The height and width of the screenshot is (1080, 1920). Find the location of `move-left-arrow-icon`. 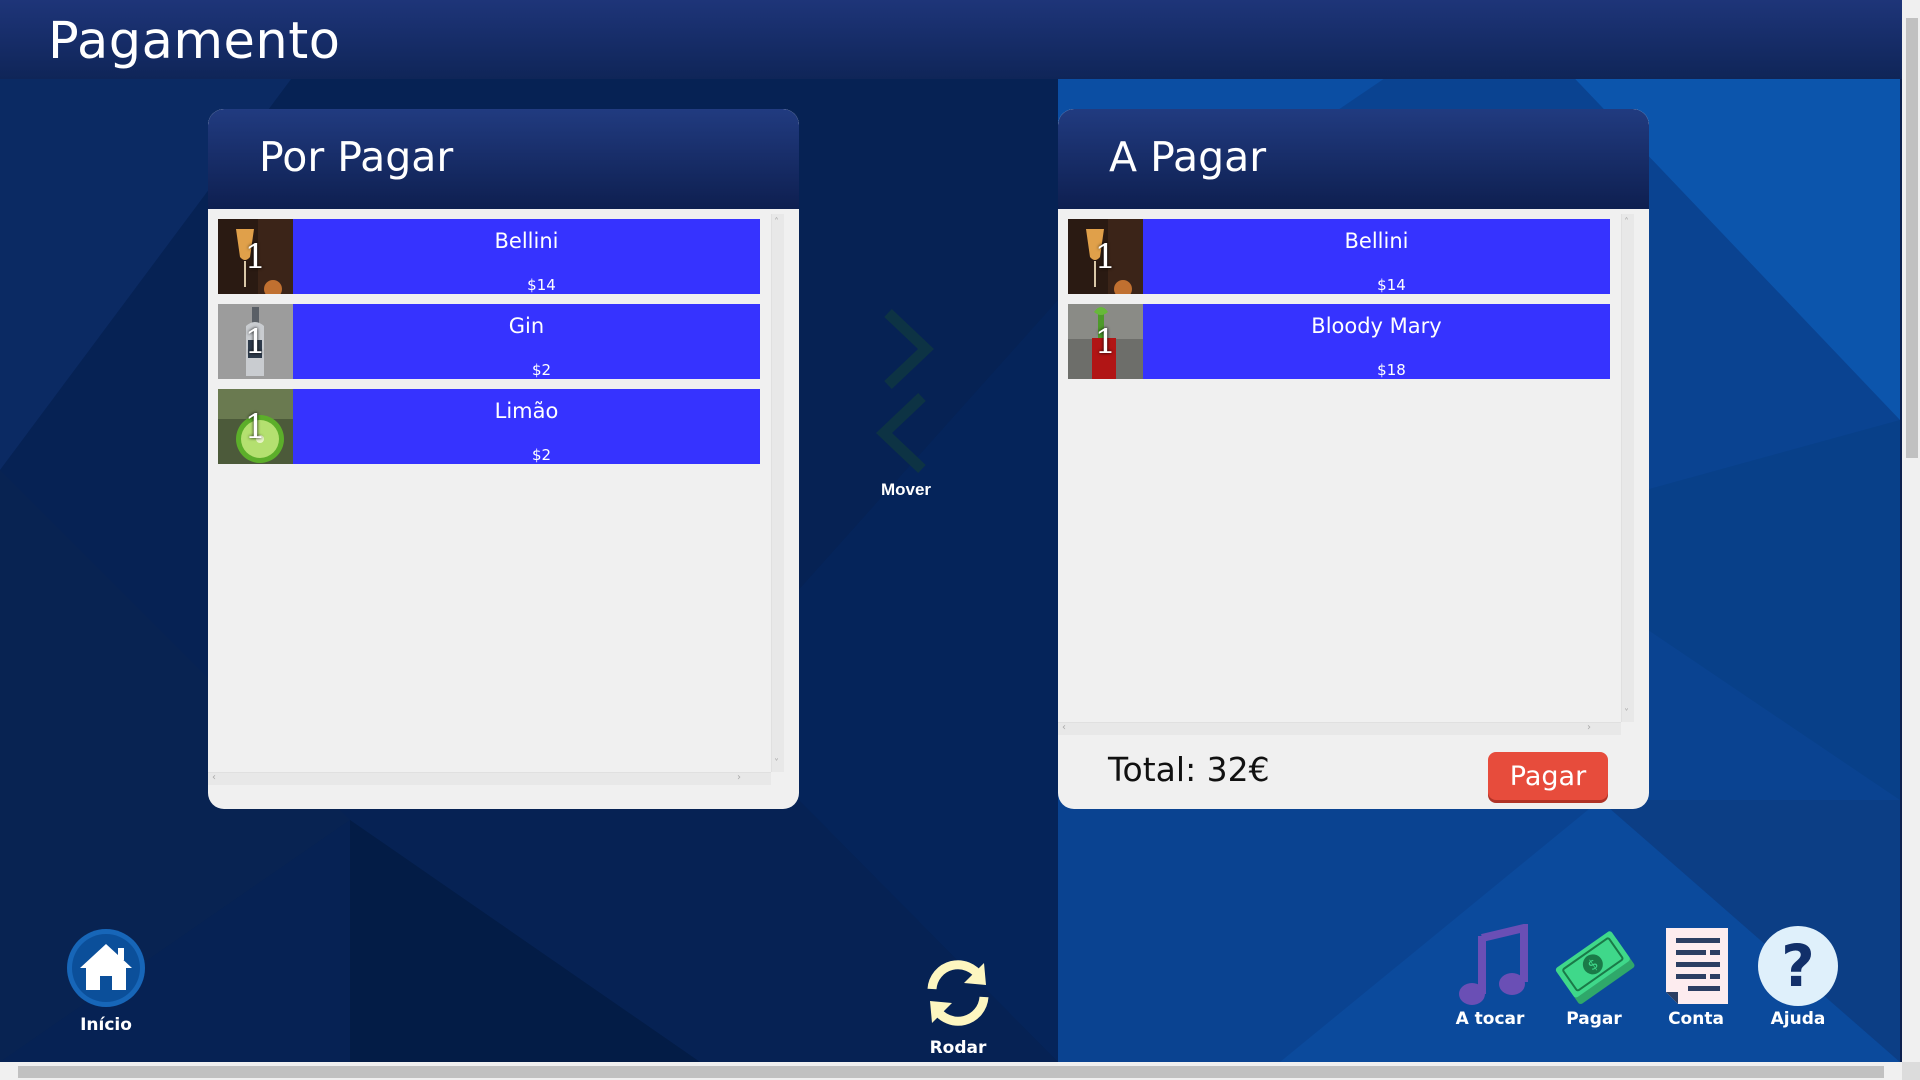

move-left-arrow-icon is located at coordinates (901, 433).